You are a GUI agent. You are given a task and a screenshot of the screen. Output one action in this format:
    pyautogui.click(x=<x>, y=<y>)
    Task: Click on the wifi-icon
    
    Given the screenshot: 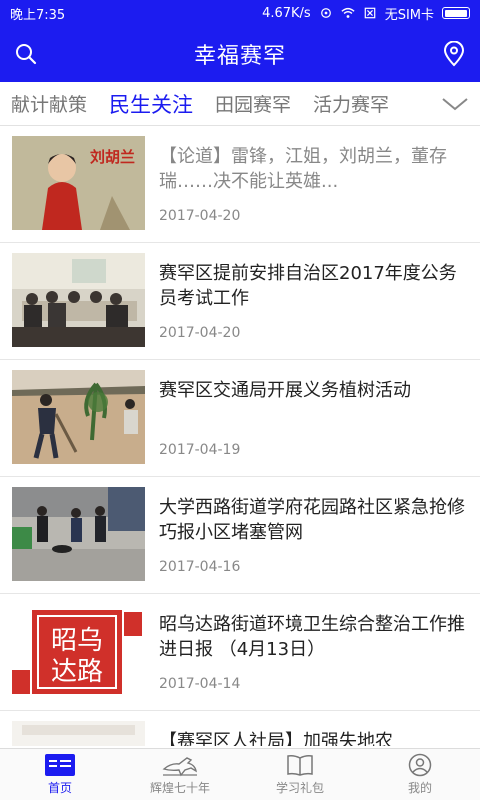 What is the action you would take?
    pyautogui.click(x=348, y=12)
    